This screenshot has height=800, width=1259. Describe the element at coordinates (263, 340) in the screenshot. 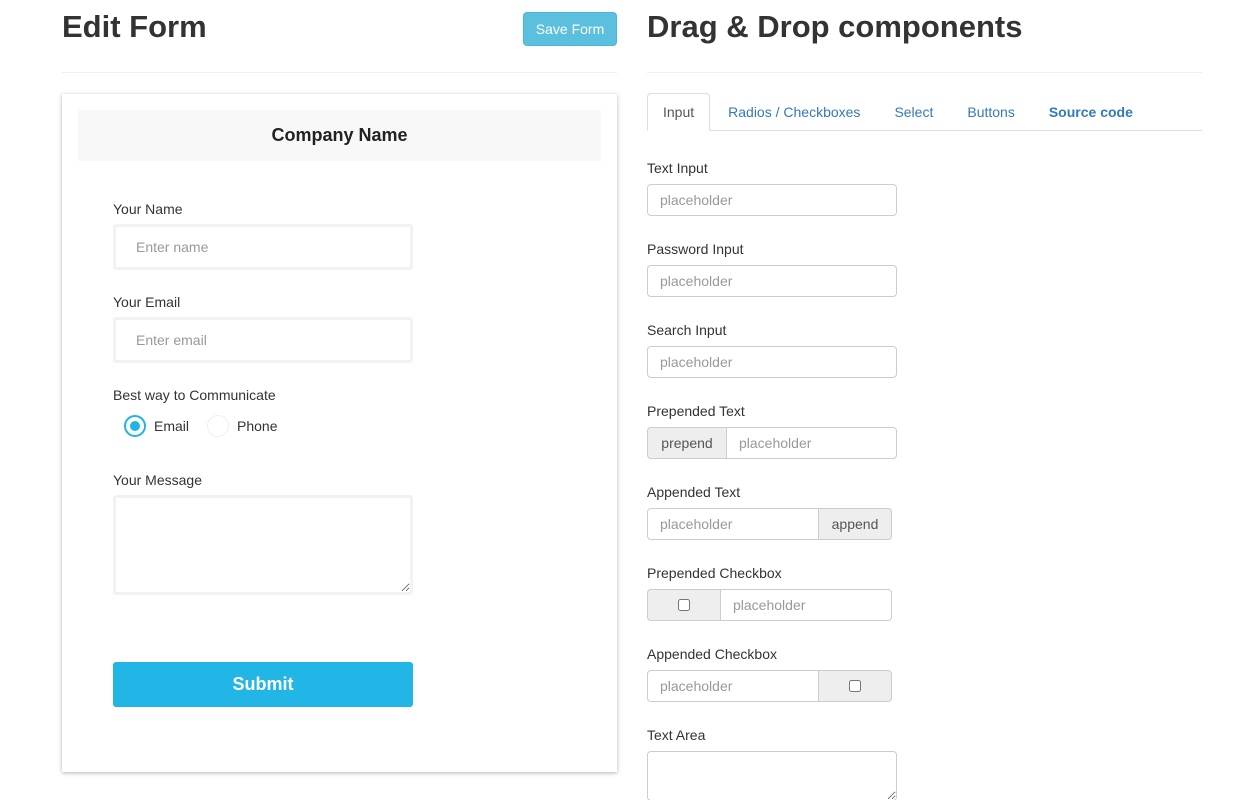

I see `email-input` at that location.